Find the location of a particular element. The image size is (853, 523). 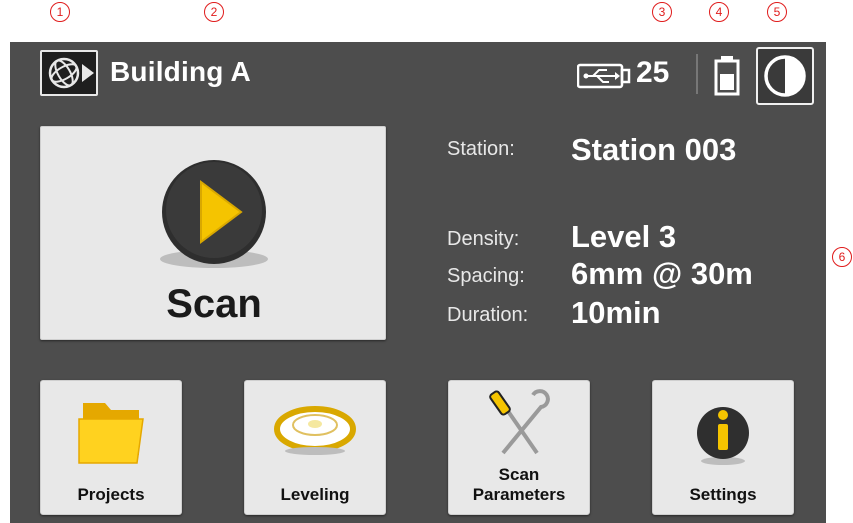

spacing-label: Spacing: is located at coordinates (486, 276).